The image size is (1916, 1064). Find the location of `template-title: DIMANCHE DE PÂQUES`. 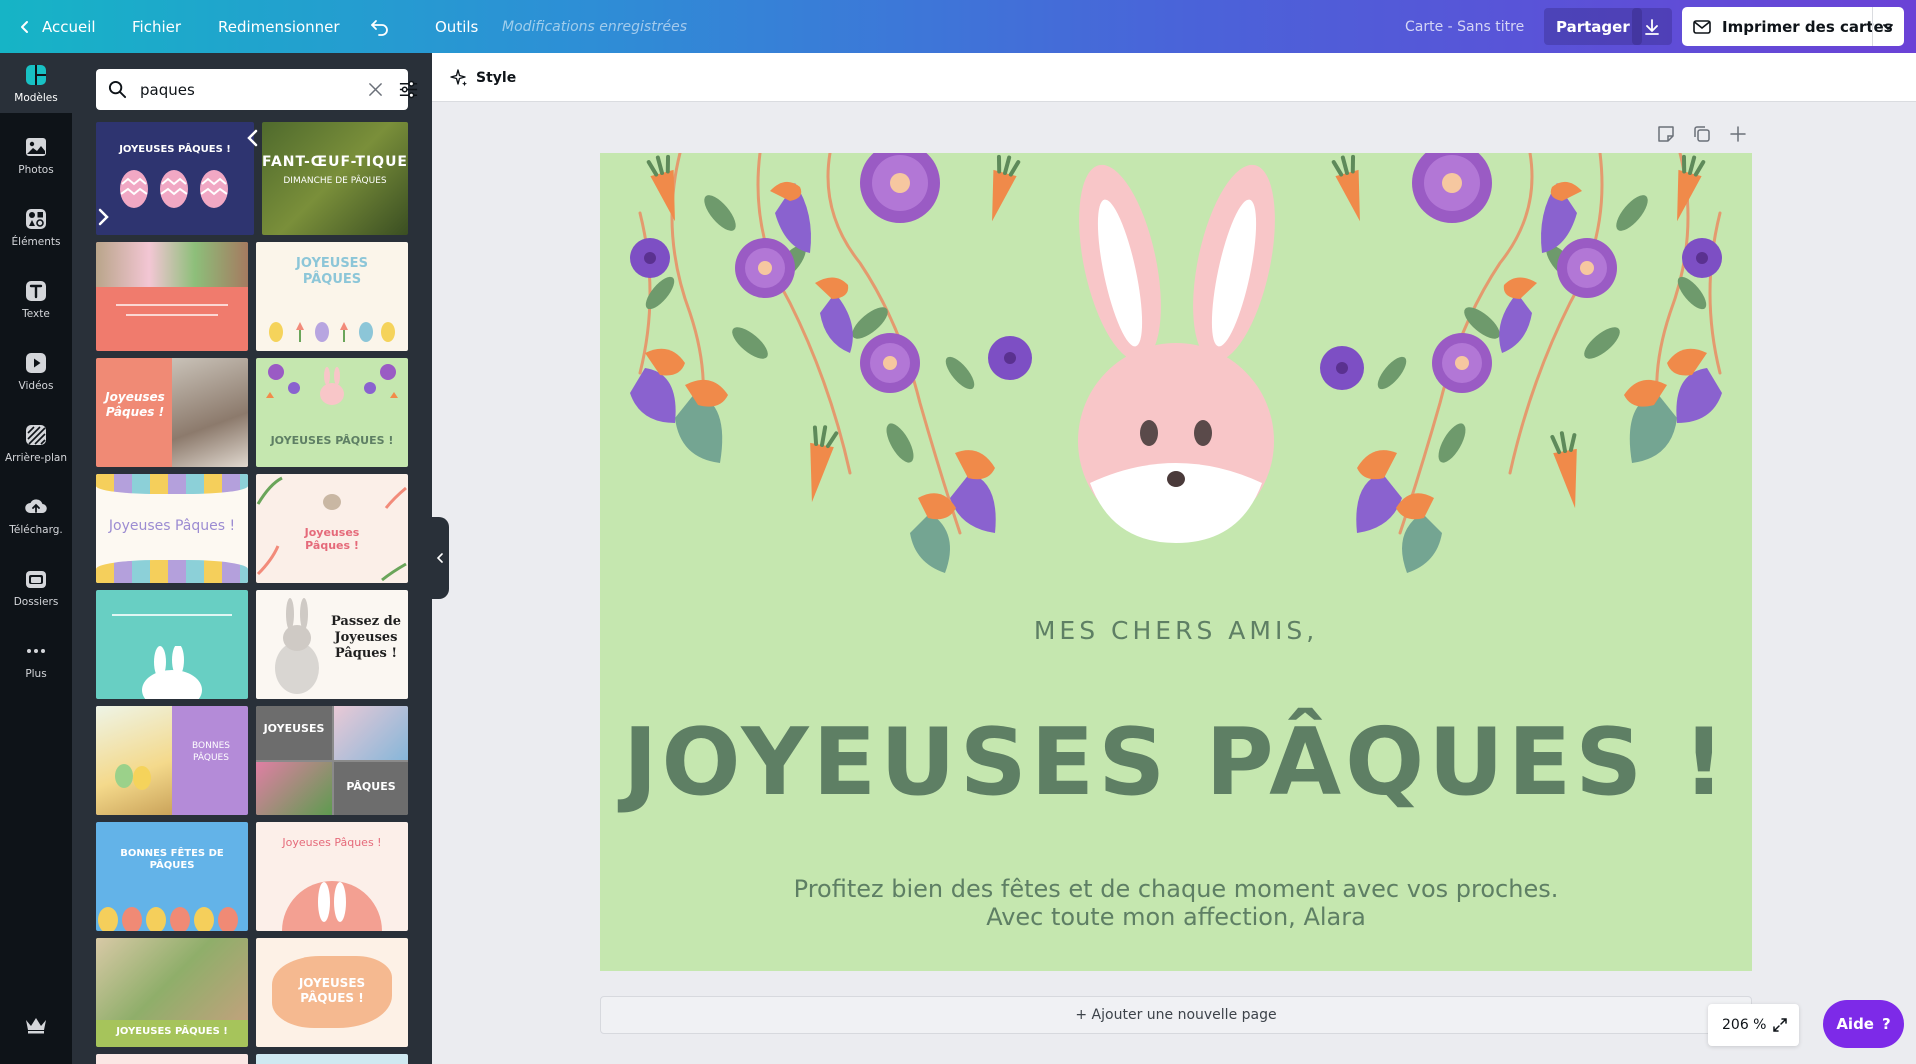

template-title: DIMANCHE DE PÂQUES is located at coordinates (335, 181).